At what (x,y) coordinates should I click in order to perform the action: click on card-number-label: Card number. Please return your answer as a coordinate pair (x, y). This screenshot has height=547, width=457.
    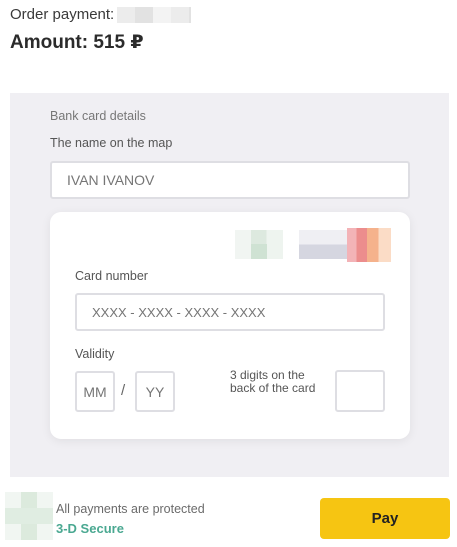
    Looking at the image, I should click on (111, 276).